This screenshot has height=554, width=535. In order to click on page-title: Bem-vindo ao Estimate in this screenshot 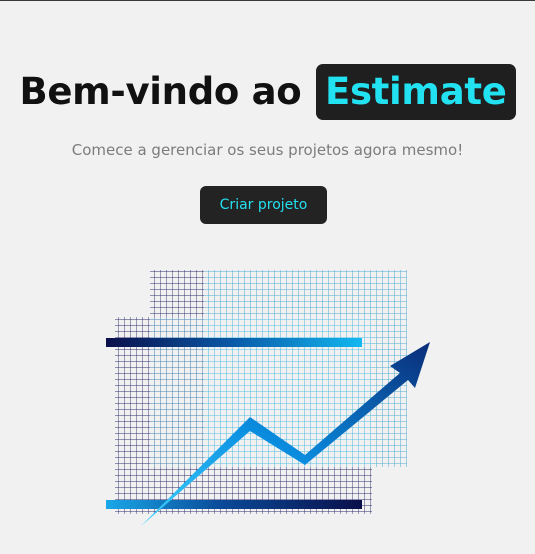, I will do `click(267, 92)`.